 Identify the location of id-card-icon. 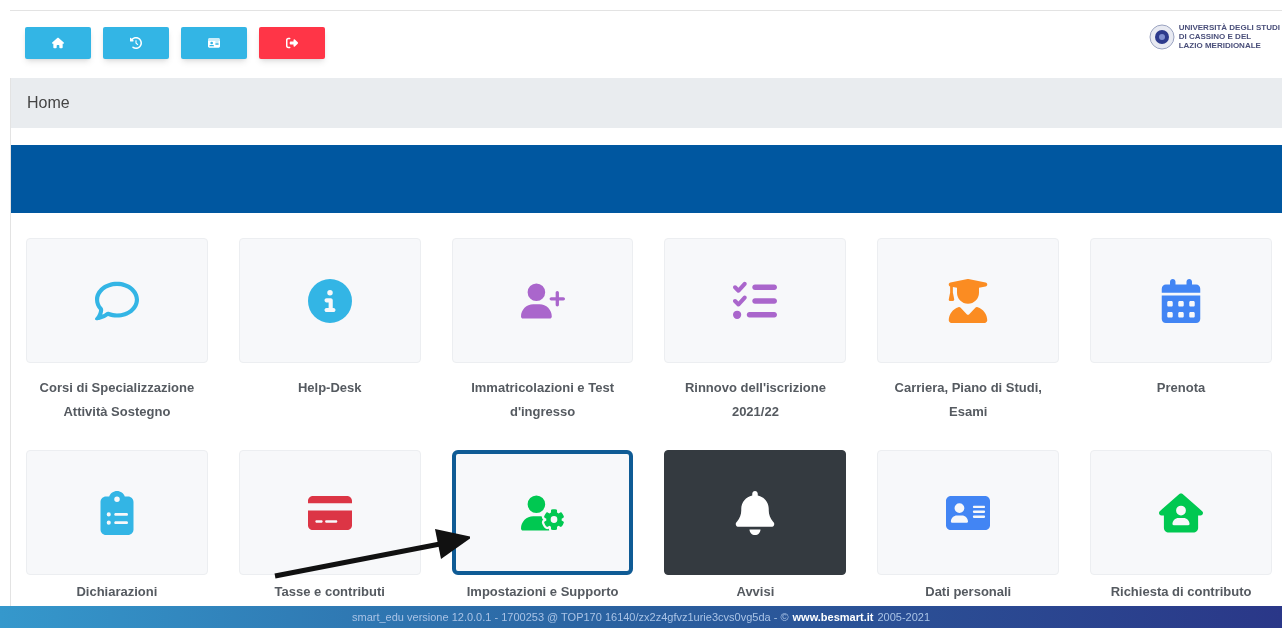
(214, 43).